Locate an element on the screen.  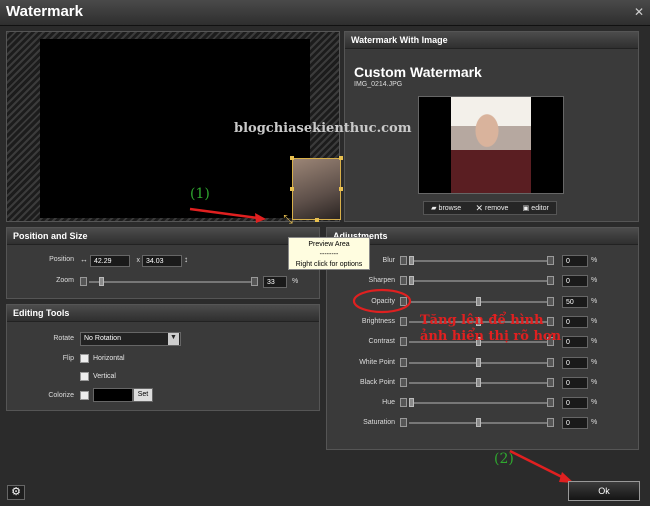
annotation-marker-2: (2) is located at coordinates (504, 459).